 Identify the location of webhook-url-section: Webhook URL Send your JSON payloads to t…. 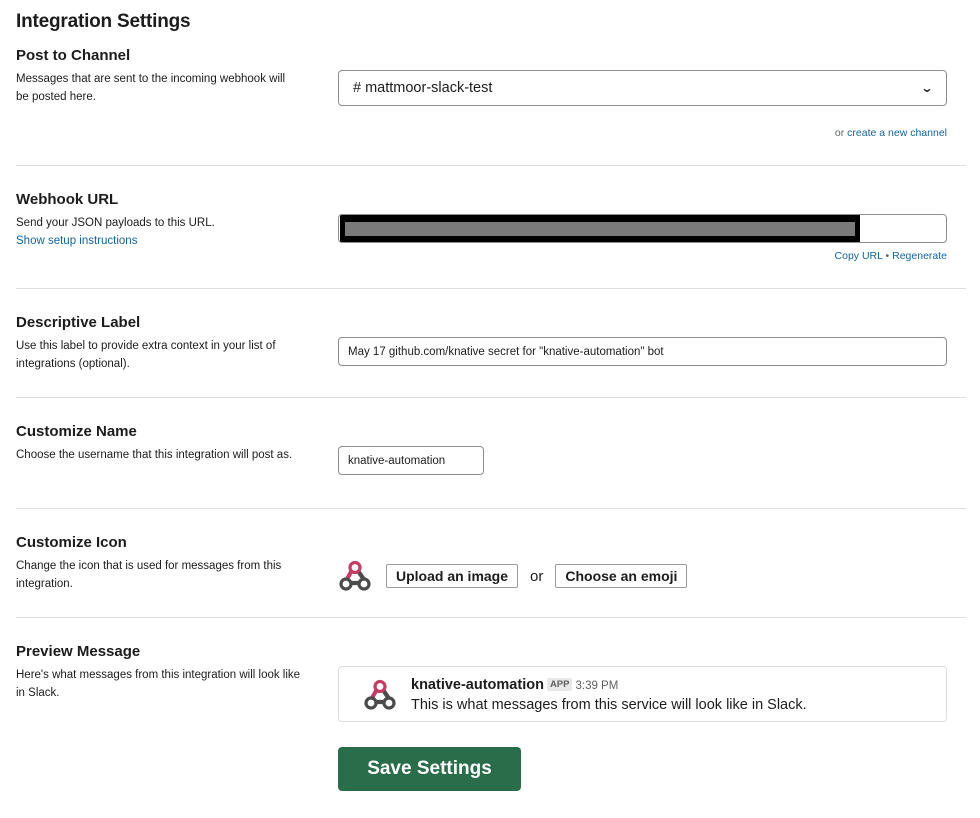
(491, 231).